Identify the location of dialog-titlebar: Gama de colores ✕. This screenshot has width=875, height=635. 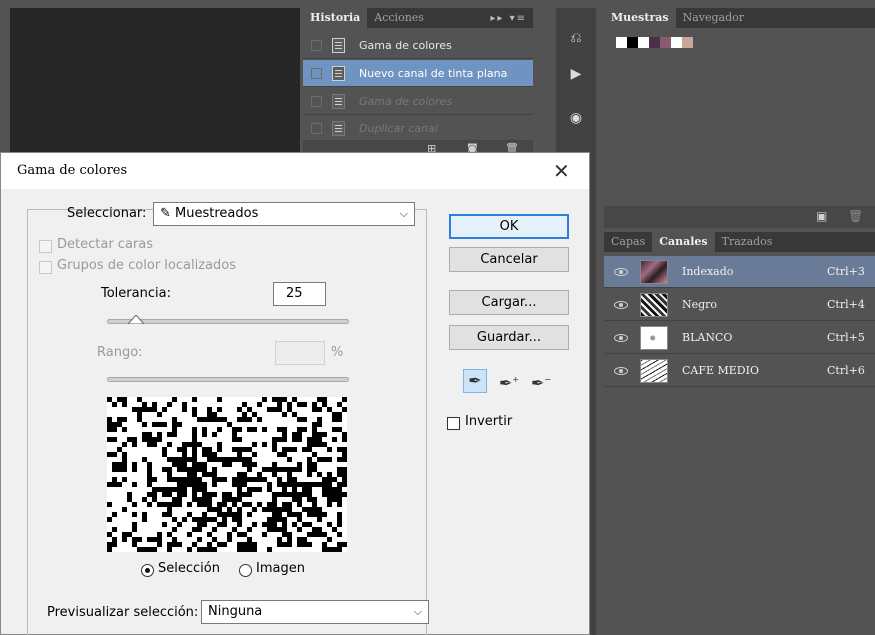
(295, 171).